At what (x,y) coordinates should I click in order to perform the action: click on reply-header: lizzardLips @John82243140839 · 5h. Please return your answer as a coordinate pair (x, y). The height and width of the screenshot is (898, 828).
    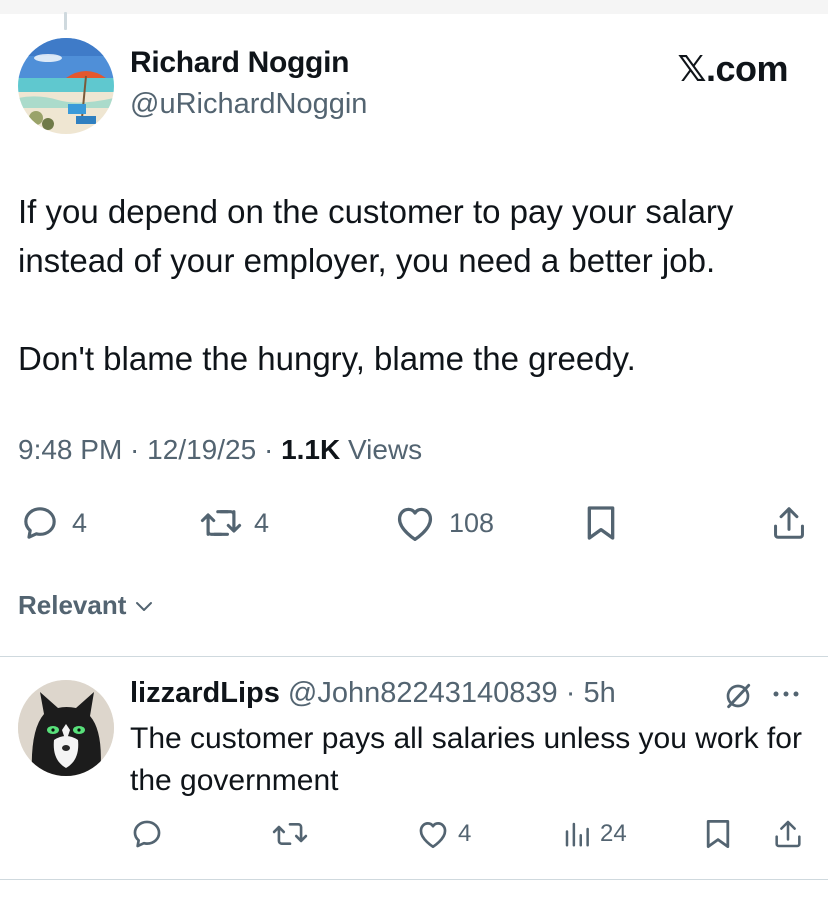
    Looking at the image, I should click on (373, 693).